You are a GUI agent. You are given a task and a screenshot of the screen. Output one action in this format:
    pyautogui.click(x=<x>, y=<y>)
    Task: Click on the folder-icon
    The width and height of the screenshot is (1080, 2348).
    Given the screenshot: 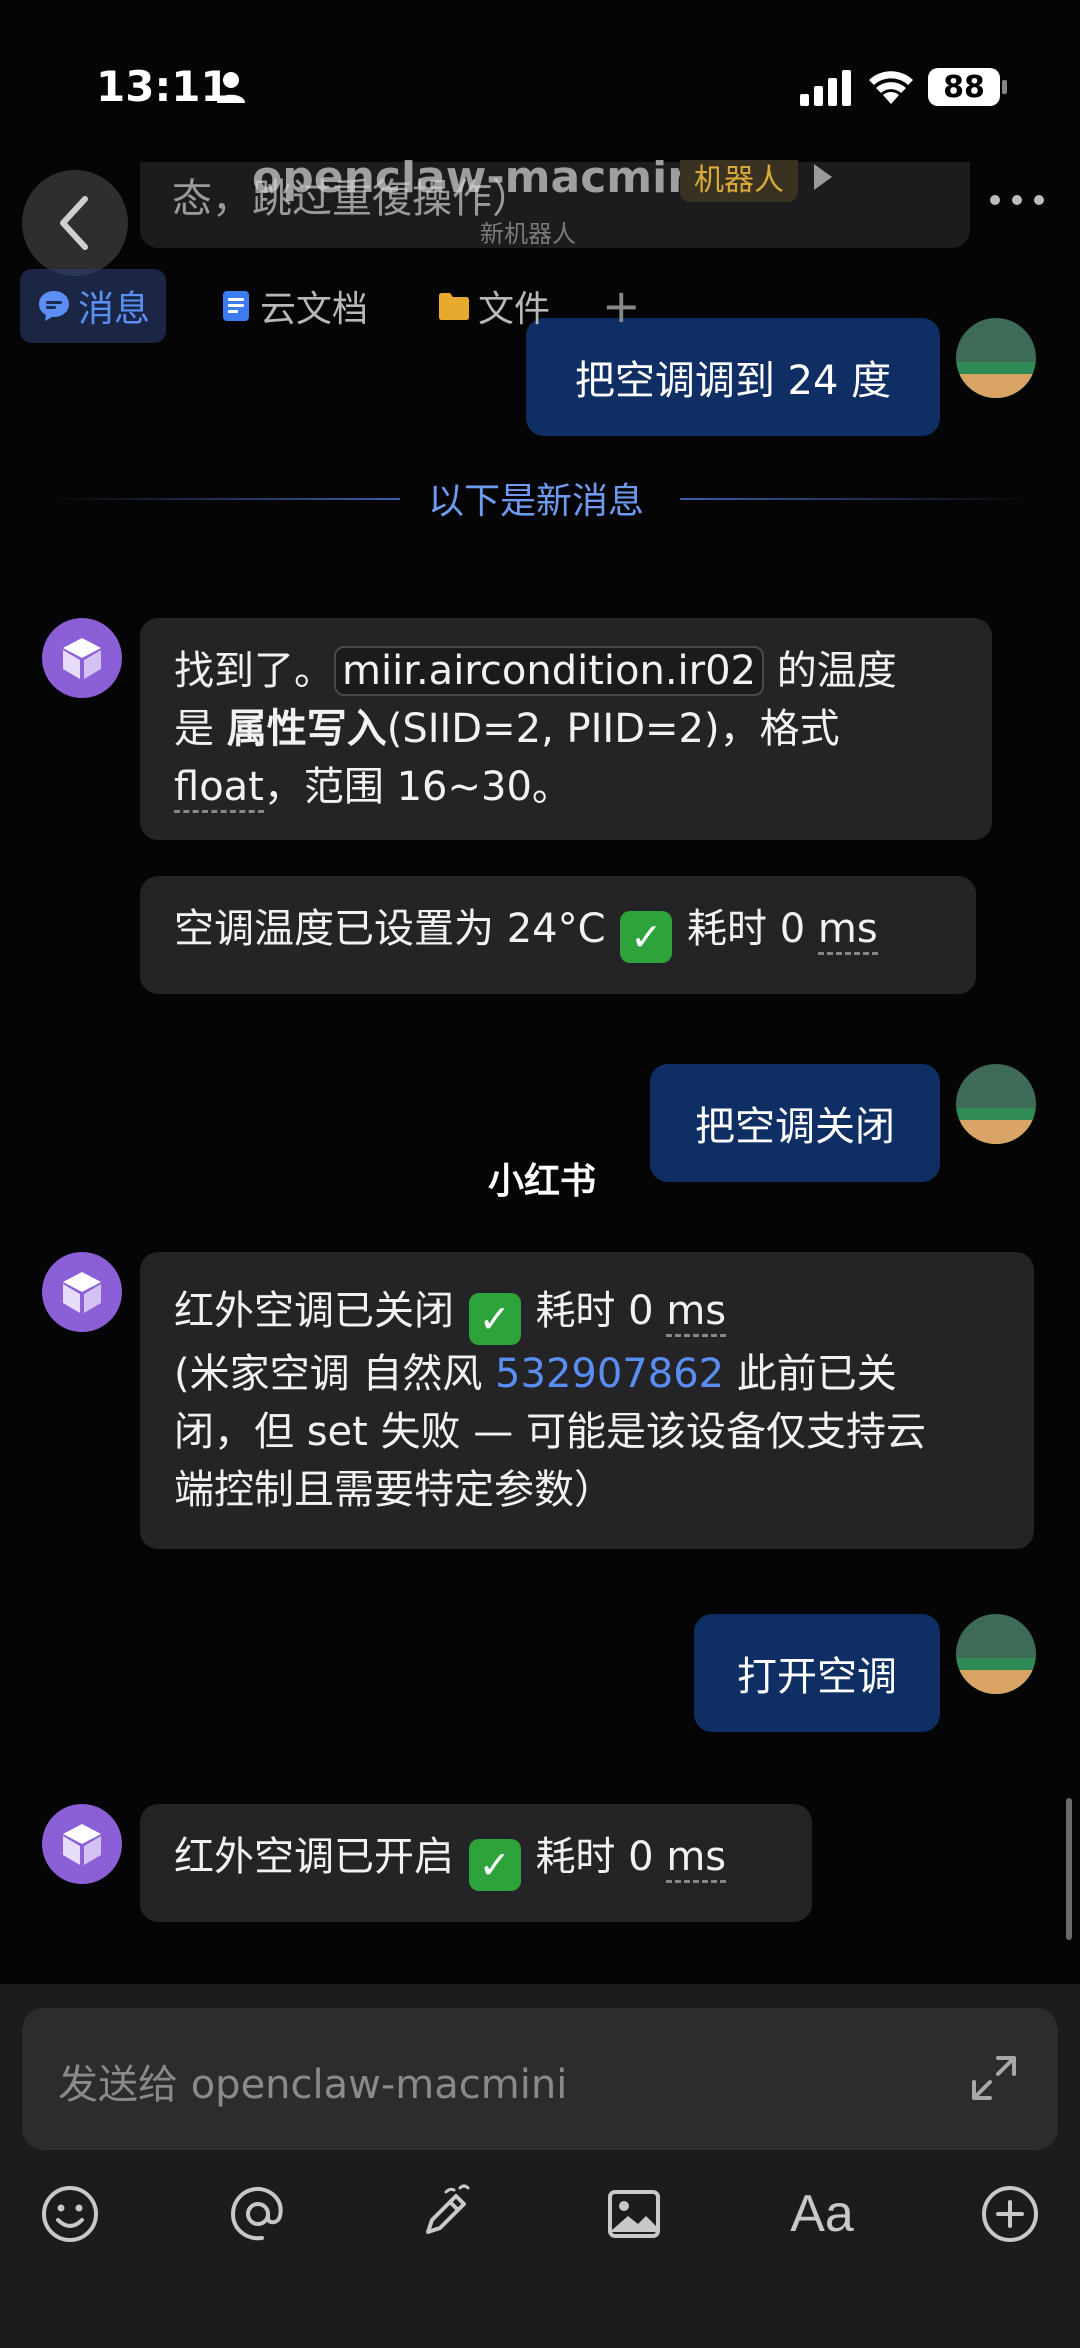 What is the action you would take?
    pyautogui.click(x=454, y=306)
    